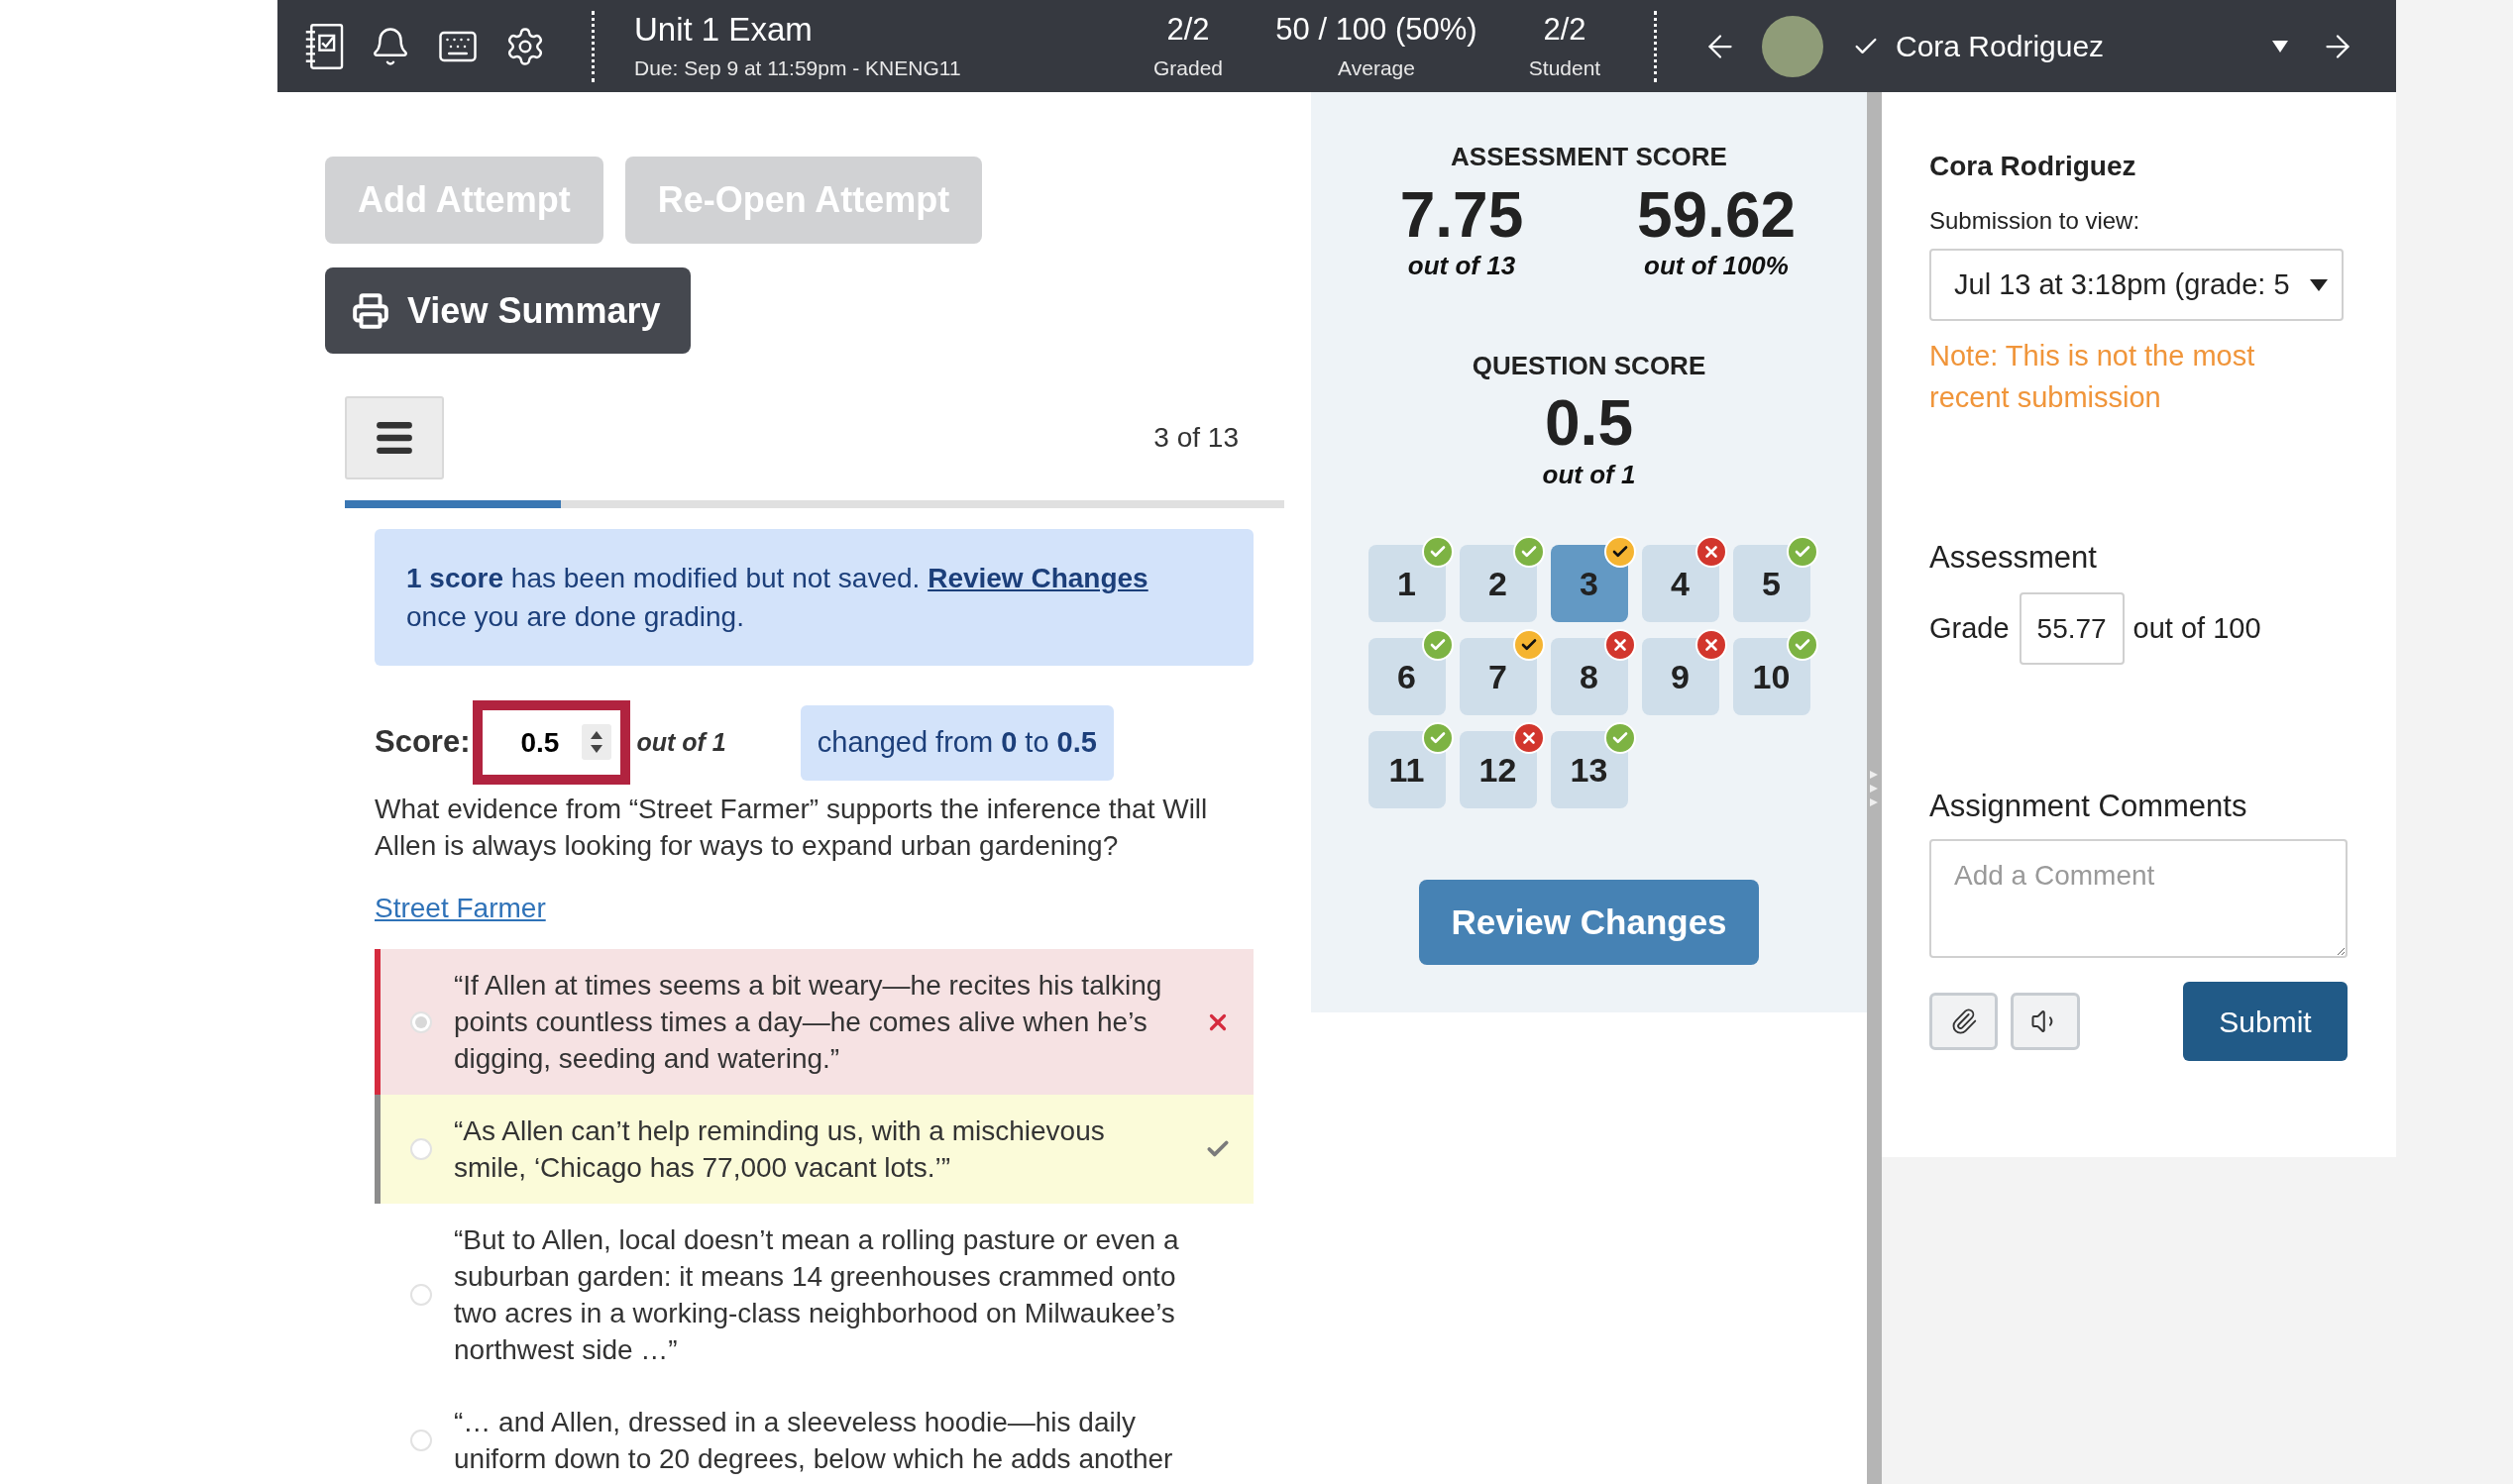 The height and width of the screenshot is (1484, 2513). I want to click on question-tile: 2, so click(1498, 583).